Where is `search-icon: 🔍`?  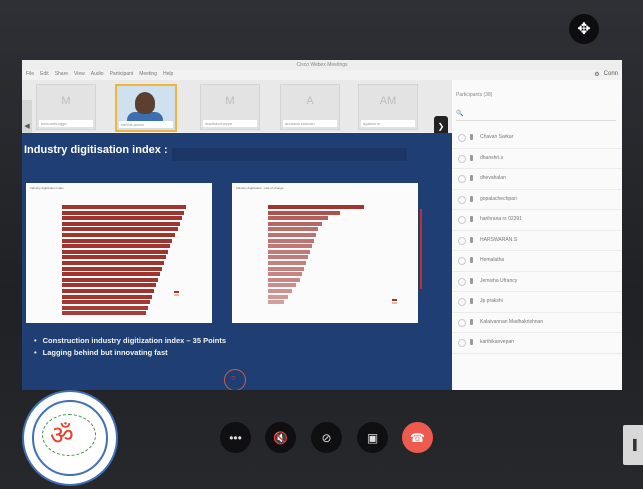
search-icon: 🔍 is located at coordinates (460, 114).